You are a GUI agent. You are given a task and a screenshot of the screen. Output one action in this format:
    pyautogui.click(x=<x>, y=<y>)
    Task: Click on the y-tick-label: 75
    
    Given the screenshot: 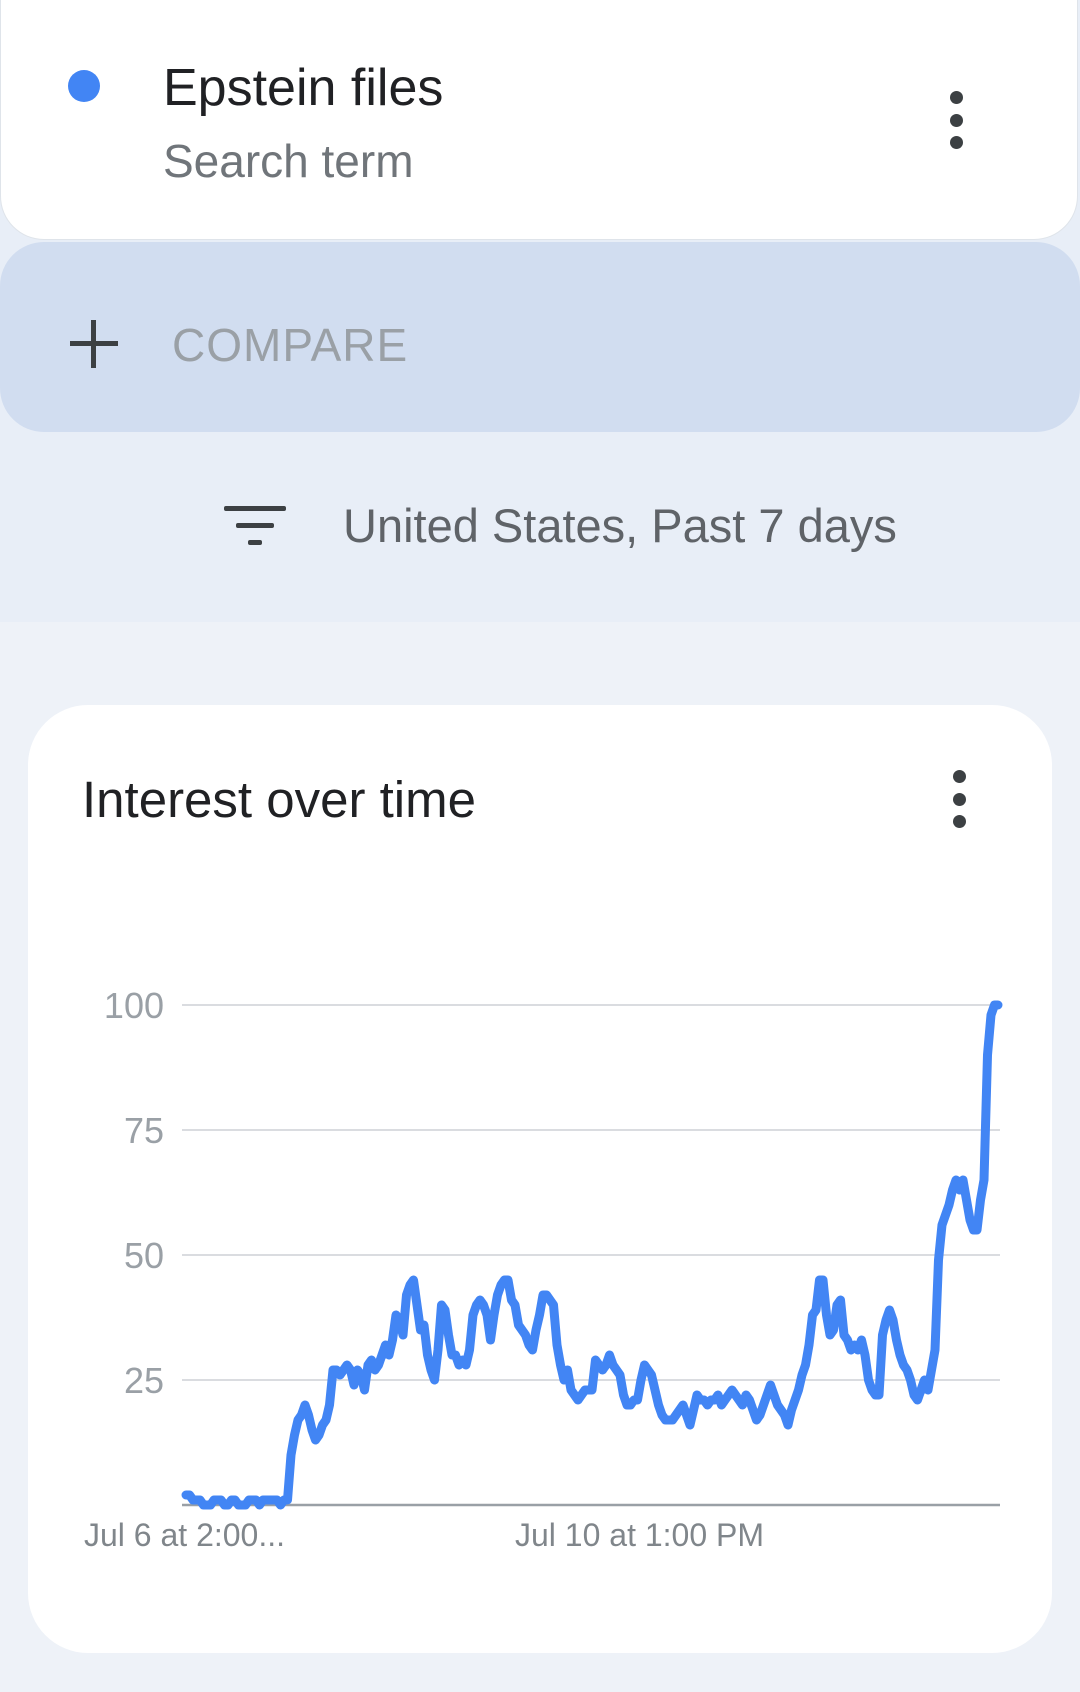 What is the action you would take?
    pyautogui.click(x=144, y=1130)
    